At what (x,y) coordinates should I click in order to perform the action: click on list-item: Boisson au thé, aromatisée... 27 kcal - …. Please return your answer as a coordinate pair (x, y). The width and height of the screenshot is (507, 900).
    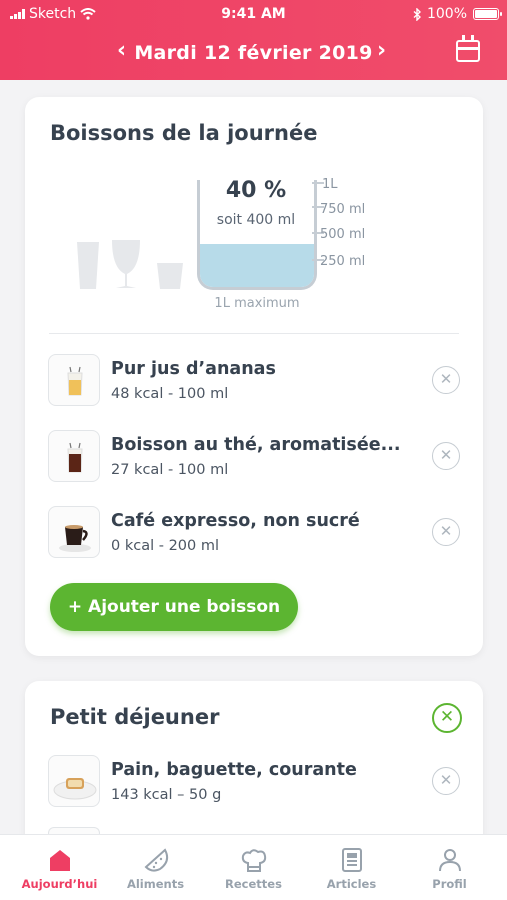
    Looking at the image, I should click on (258, 458).